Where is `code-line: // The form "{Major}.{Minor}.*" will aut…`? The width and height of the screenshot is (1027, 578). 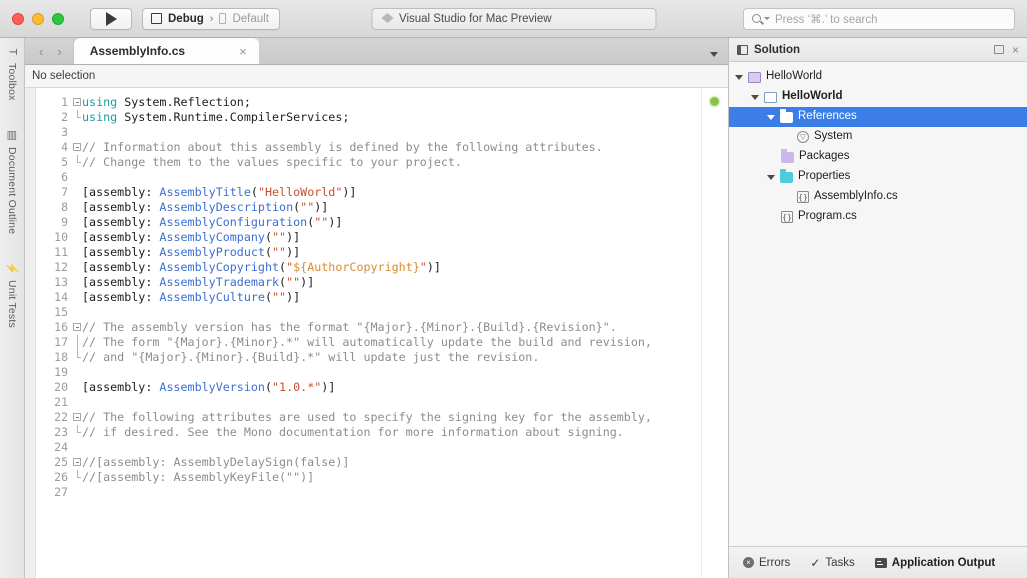 code-line: // The form "{Major}.{Minor}.*" will aut… is located at coordinates (405, 342).